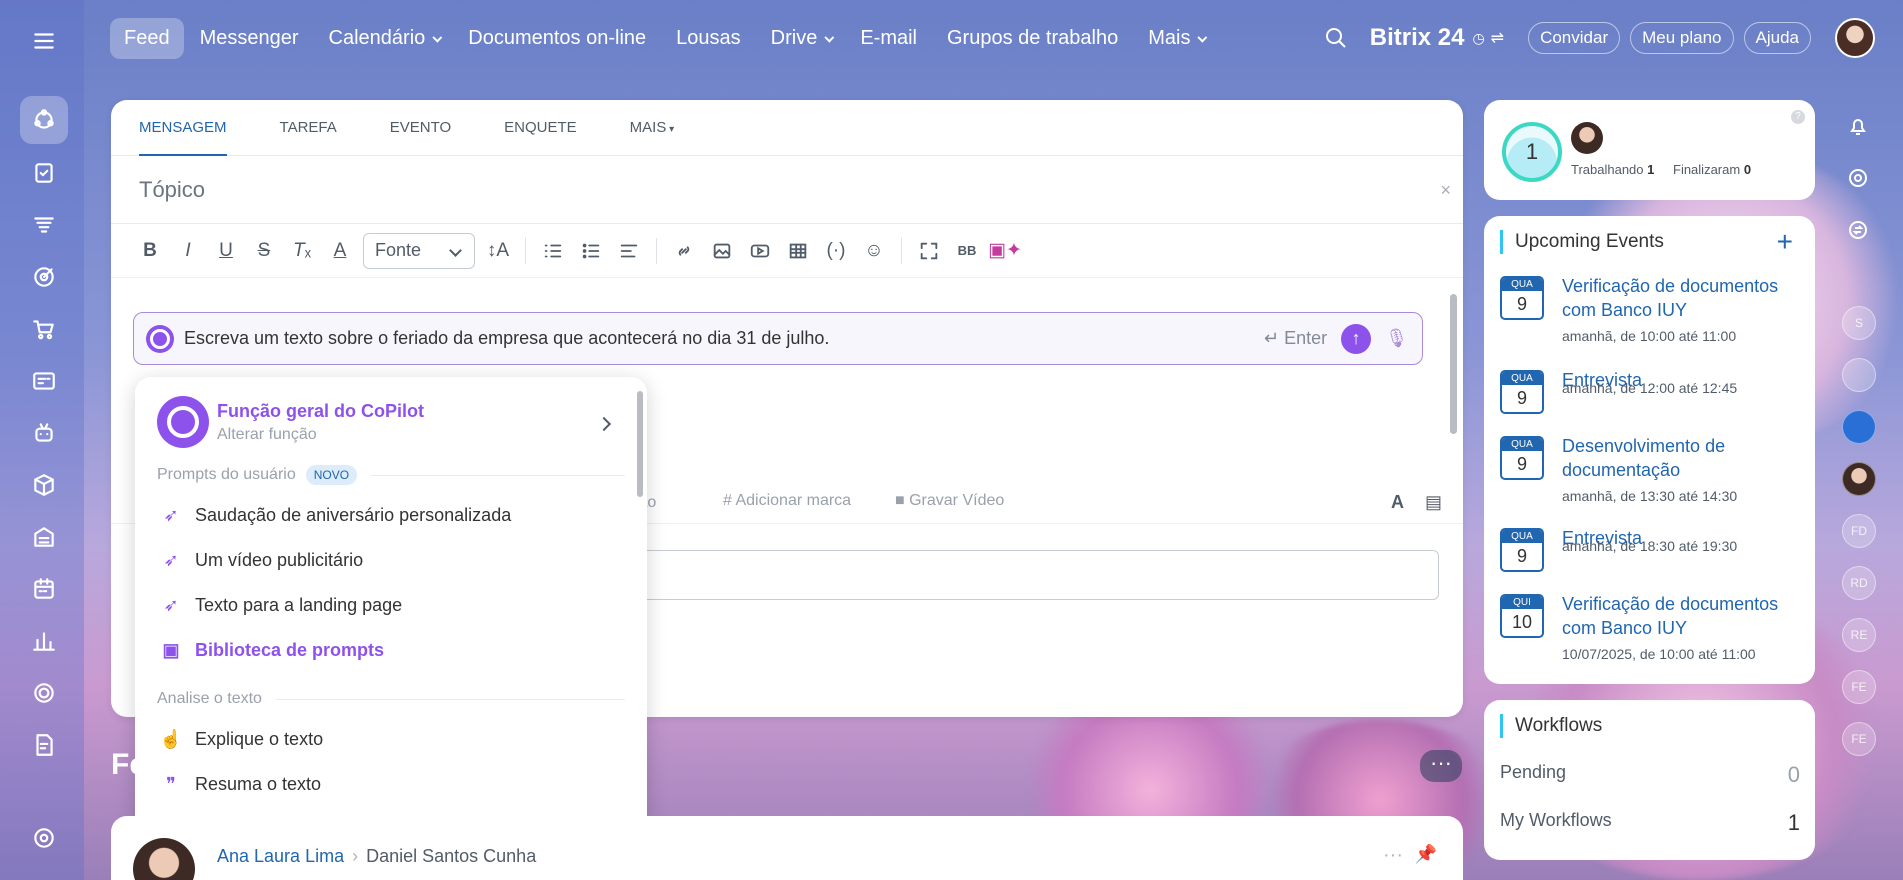 This screenshot has height=880, width=1903. I want to click on user-avatar, so click(1855, 38).